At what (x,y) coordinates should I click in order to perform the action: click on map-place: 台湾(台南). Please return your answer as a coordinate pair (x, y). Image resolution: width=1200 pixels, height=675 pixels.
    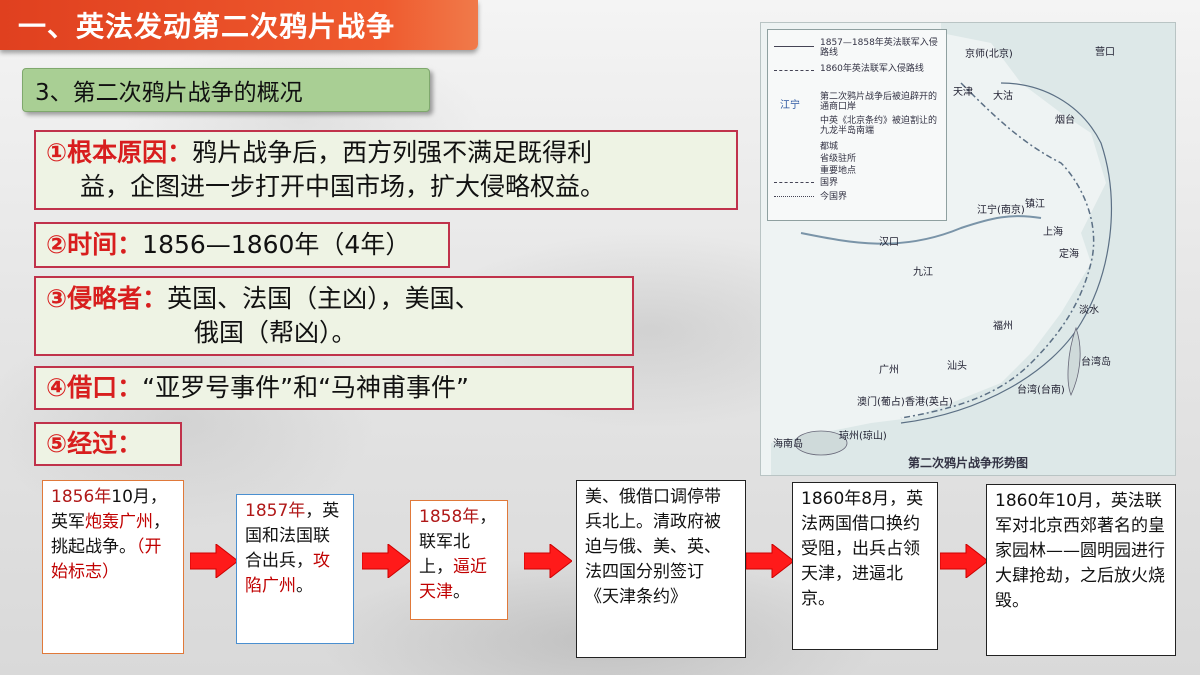
    Looking at the image, I should click on (1041, 390).